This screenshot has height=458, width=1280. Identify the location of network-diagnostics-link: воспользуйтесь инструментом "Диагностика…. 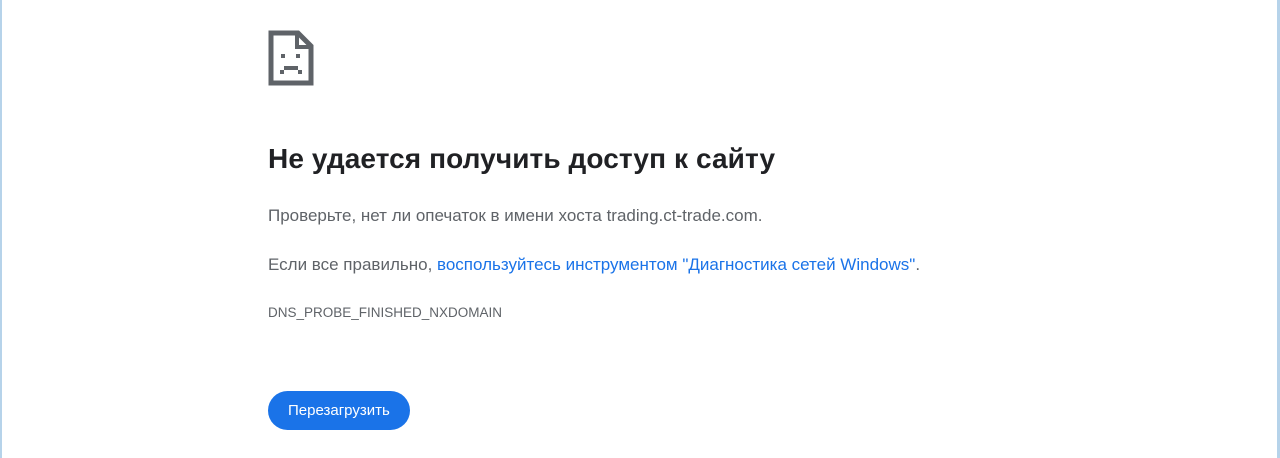
(676, 264).